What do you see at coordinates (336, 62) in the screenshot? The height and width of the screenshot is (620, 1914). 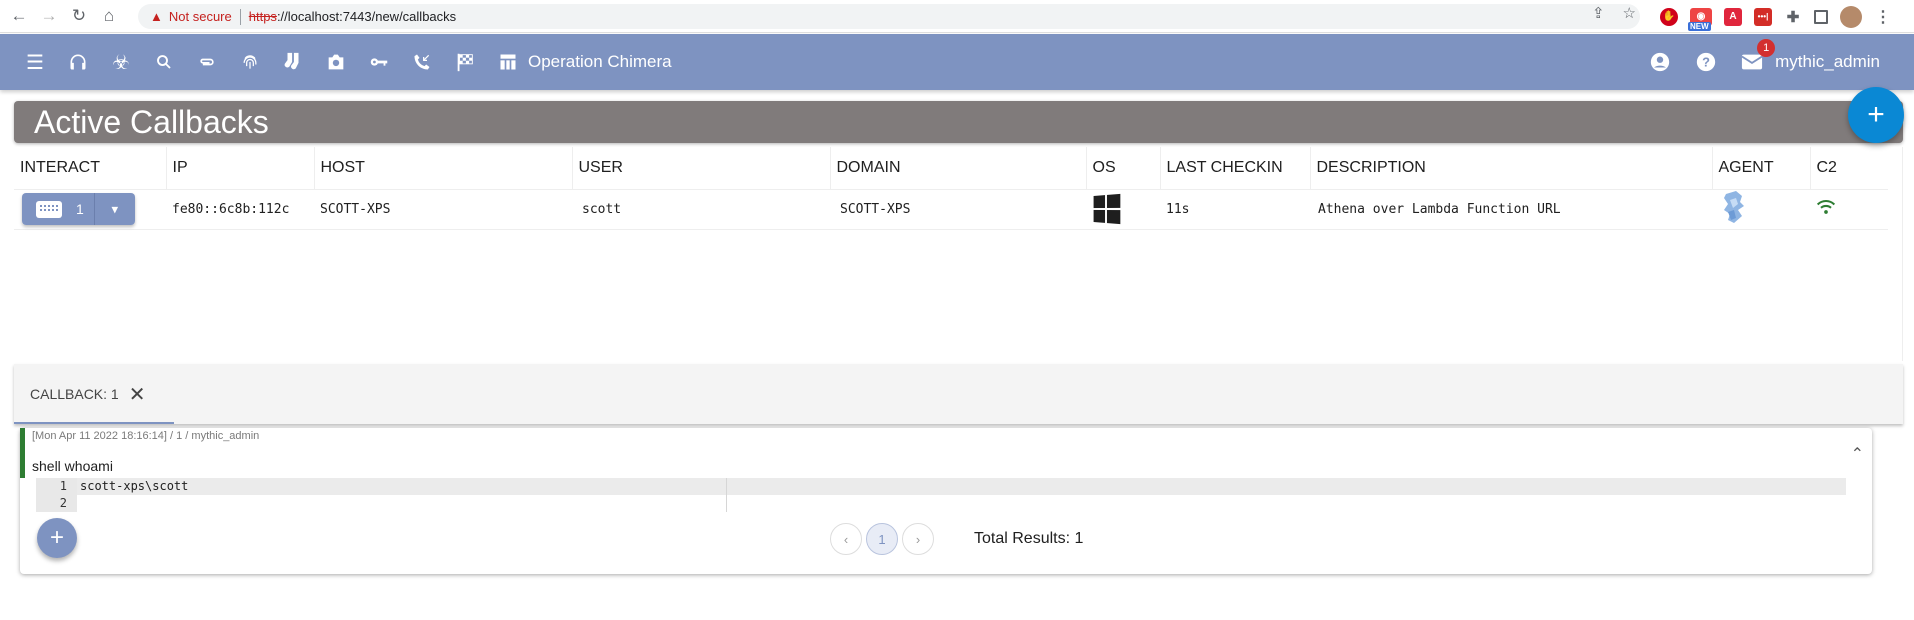 I see `camera-icon` at bounding box center [336, 62].